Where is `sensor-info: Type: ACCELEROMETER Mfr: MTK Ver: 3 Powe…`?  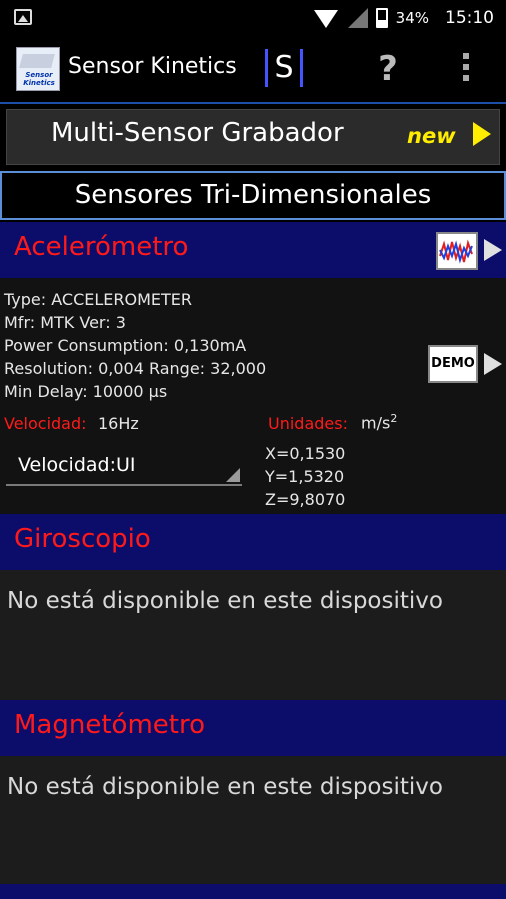
sensor-info: Type: ACCELEROMETER Mfr: MTK Ver: 3 Powe… is located at coordinates (135, 345).